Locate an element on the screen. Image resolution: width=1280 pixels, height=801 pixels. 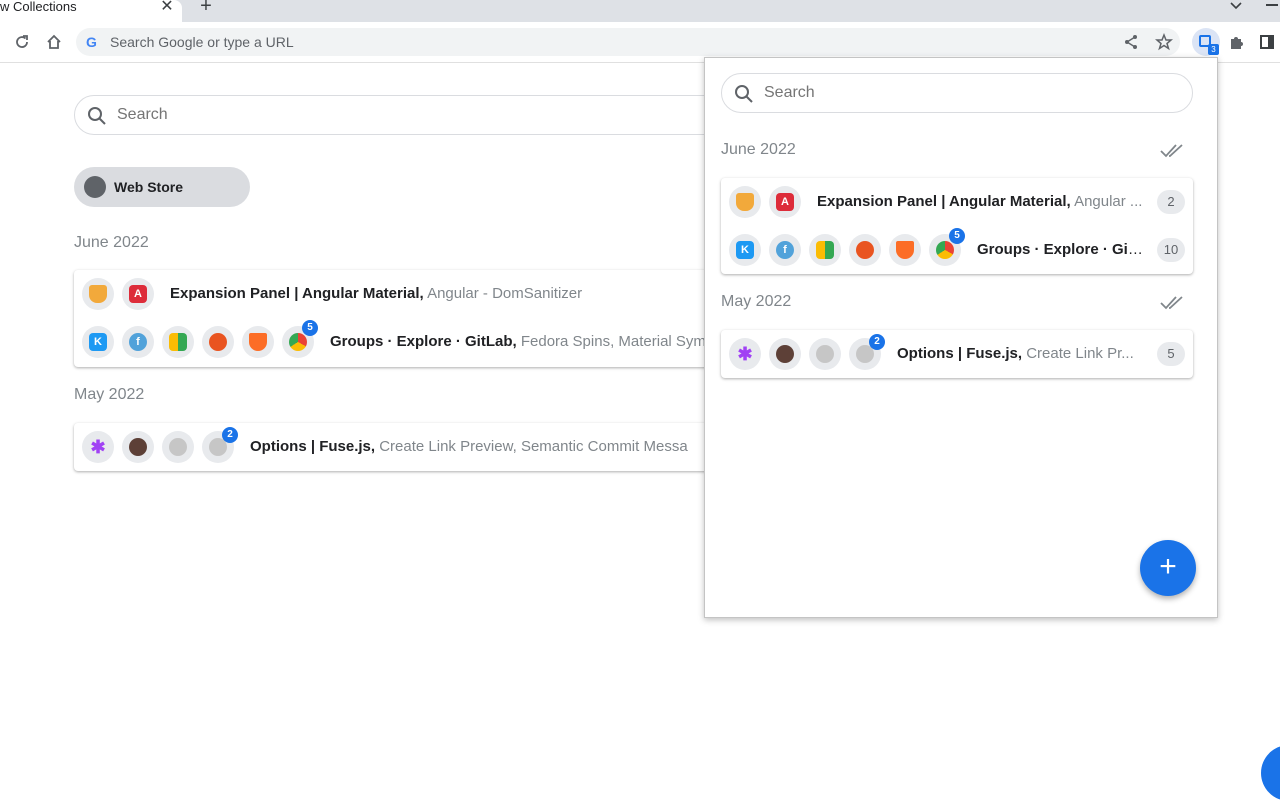
tab-strip: w Collections ✕ + is located at coordinates (640, 11).